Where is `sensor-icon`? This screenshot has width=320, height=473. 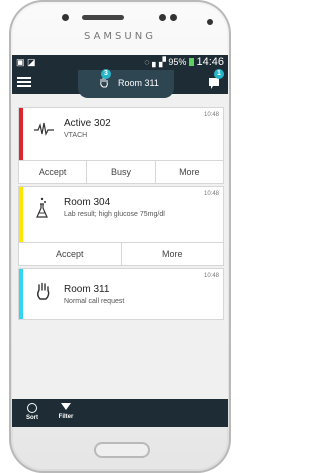
sensor-icon is located at coordinates (162, 17).